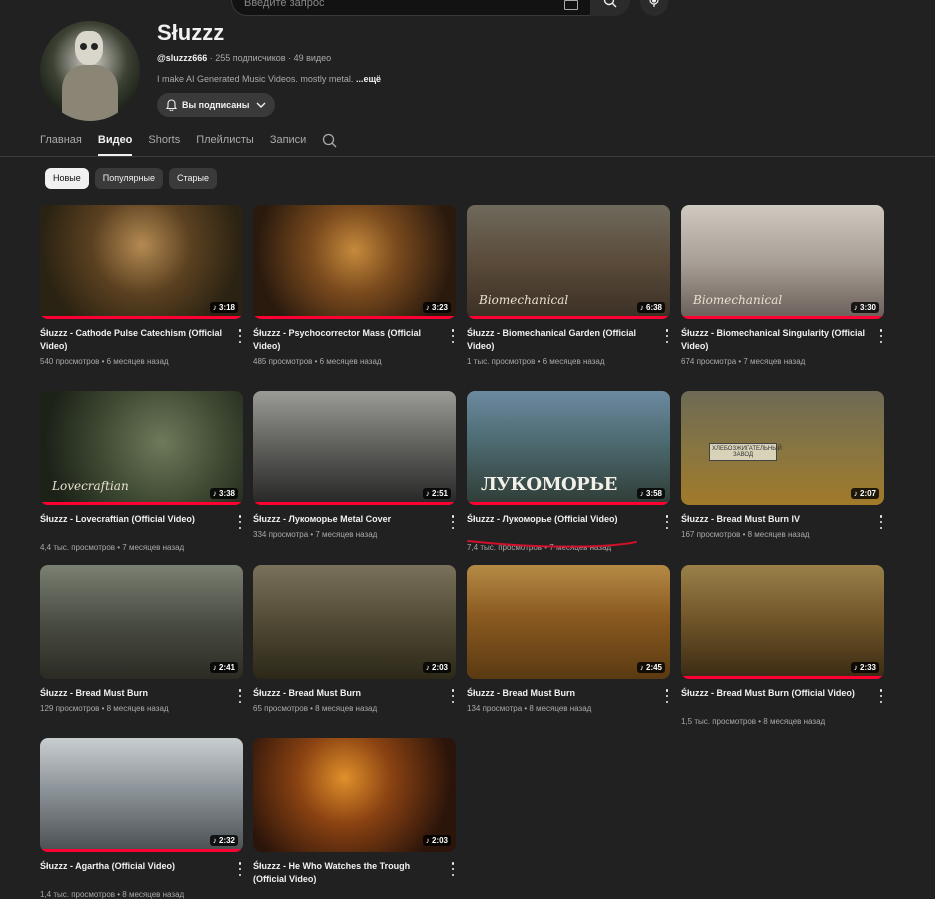  What do you see at coordinates (610, 8) in the screenshot?
I see `search-button` at bounding box center [610, 8].